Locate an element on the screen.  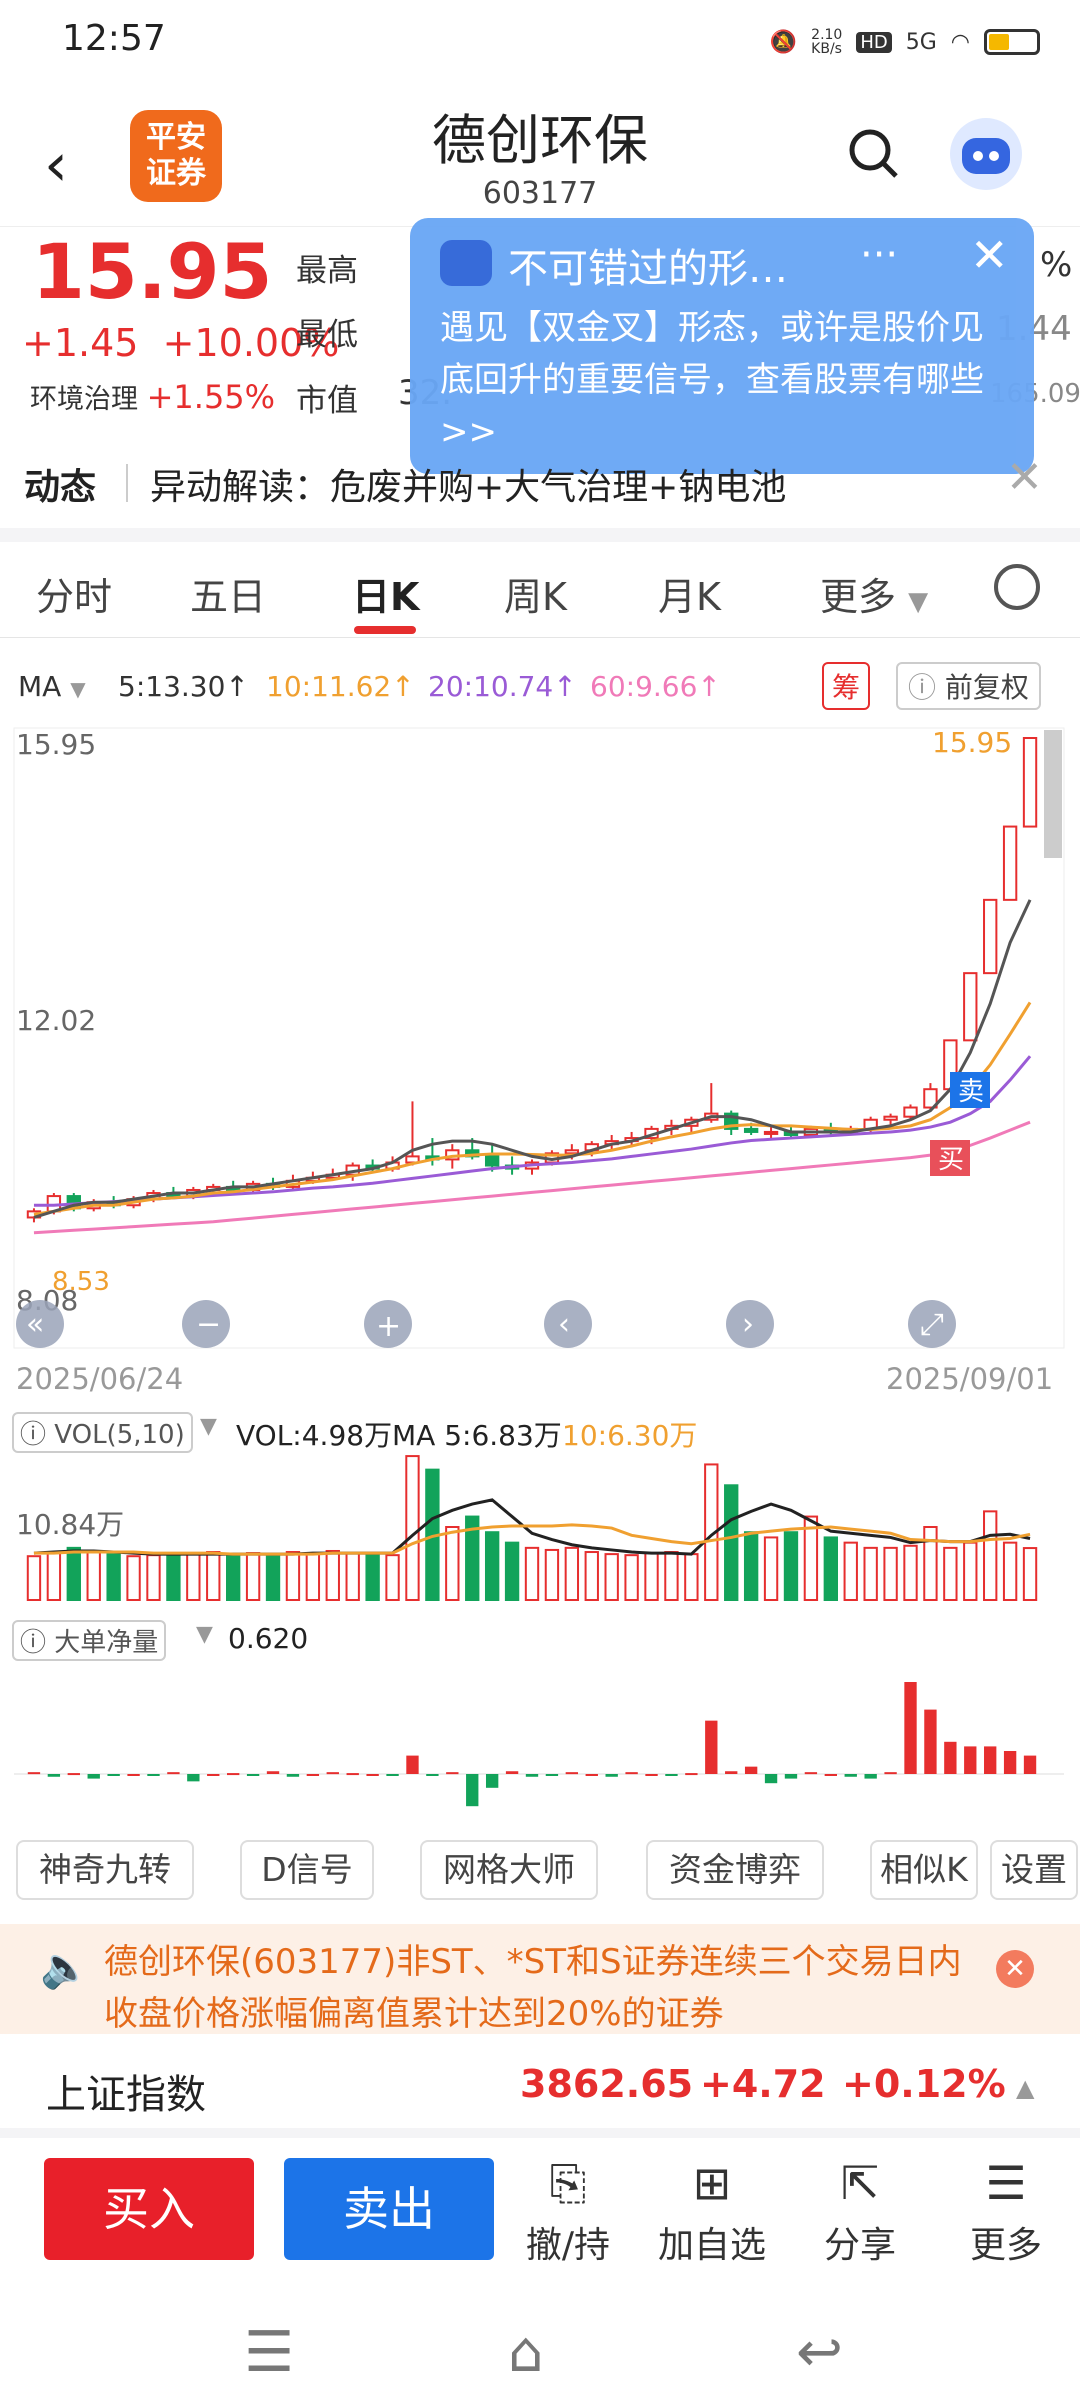
share-button: ⇱ 分享 is located at coordinates (860, 2212).